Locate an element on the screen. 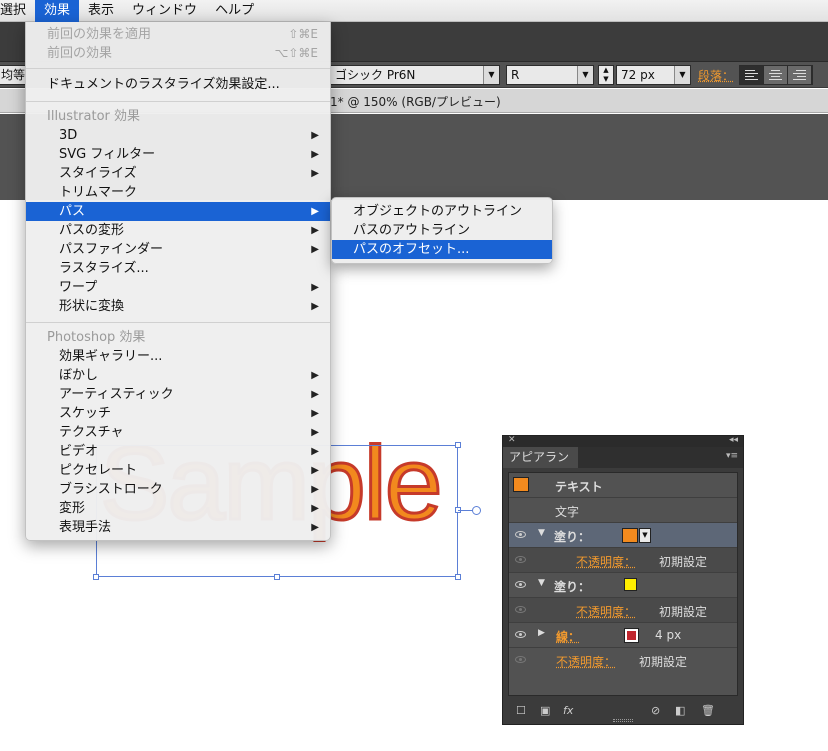  menu-item-label: 形状に変換 is located at coordinates (92, 306).